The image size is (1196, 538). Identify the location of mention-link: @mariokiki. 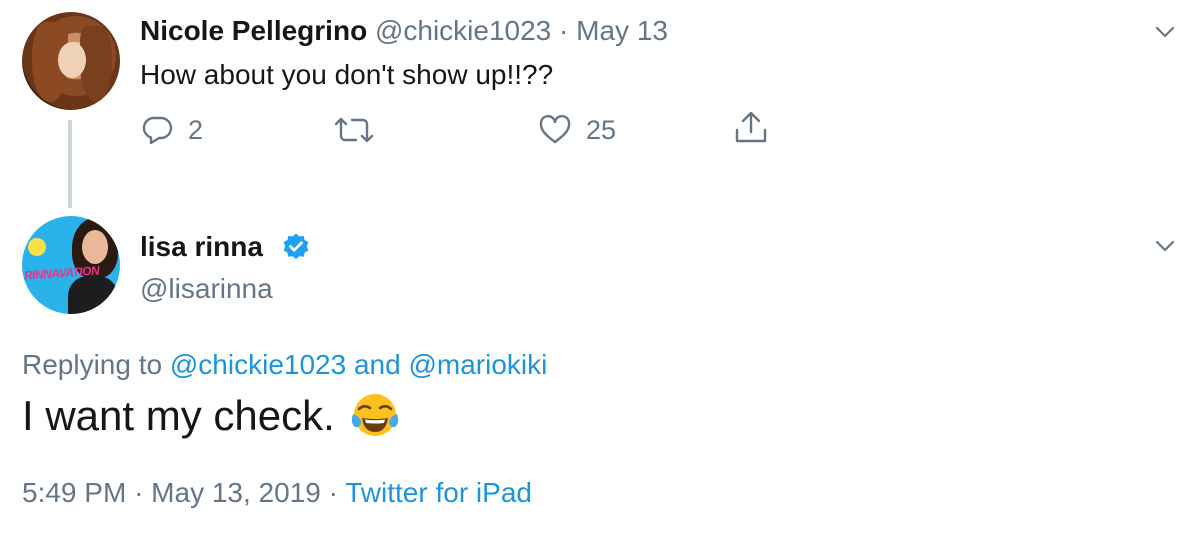
(477, 364).